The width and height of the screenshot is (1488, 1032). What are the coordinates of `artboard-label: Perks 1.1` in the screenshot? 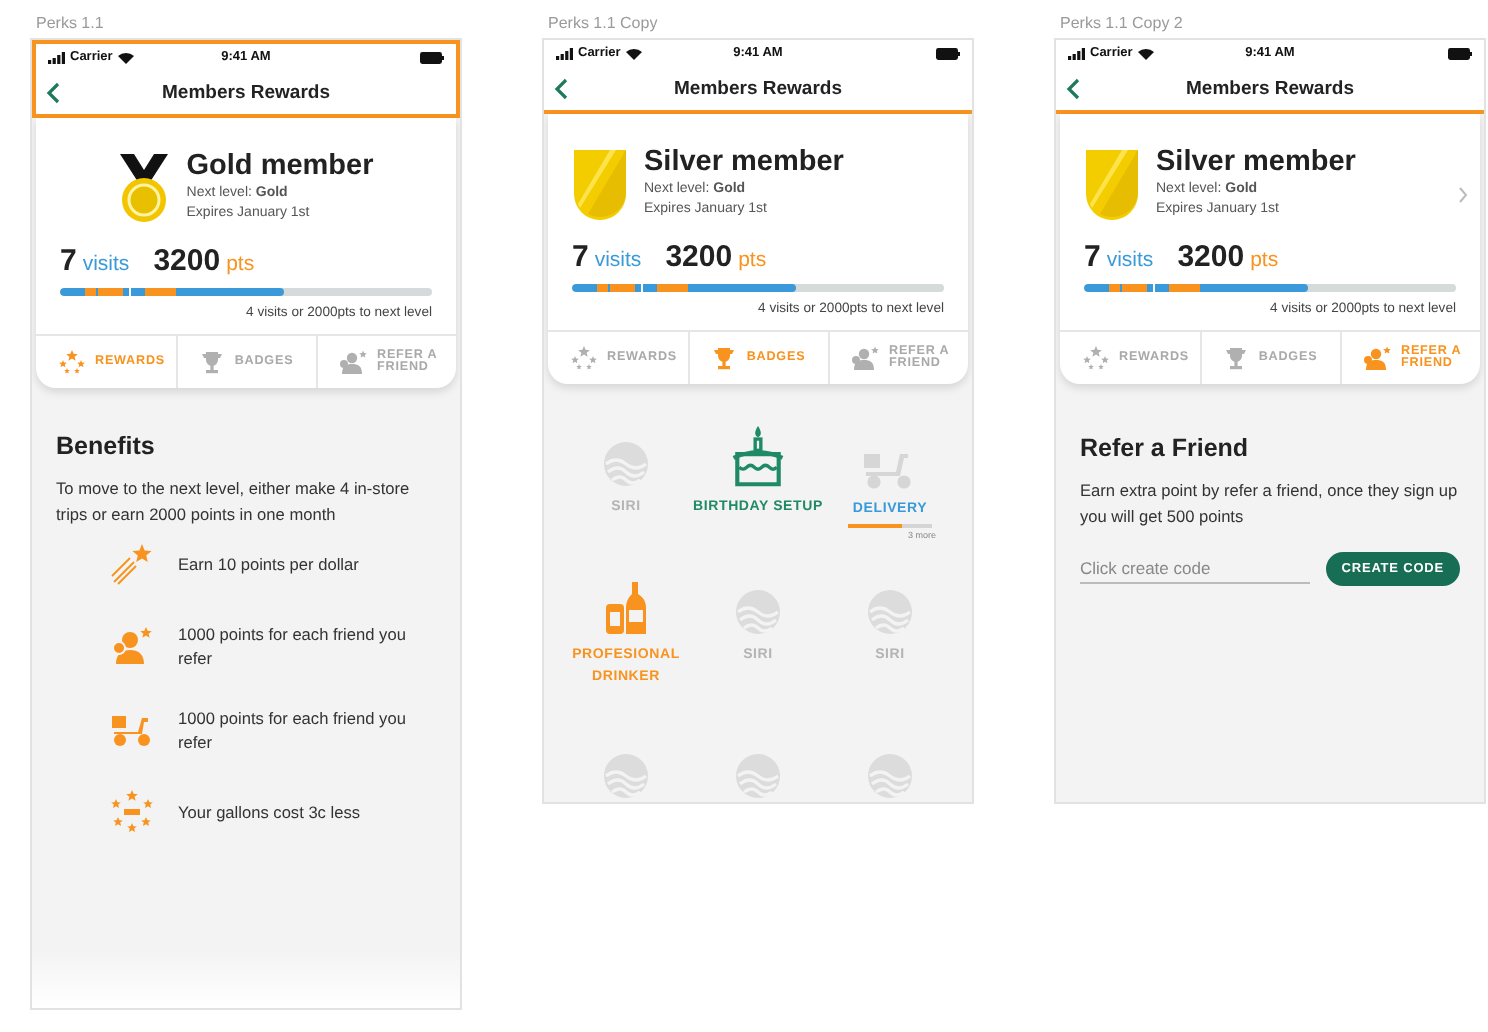 It's located at (70, 23).